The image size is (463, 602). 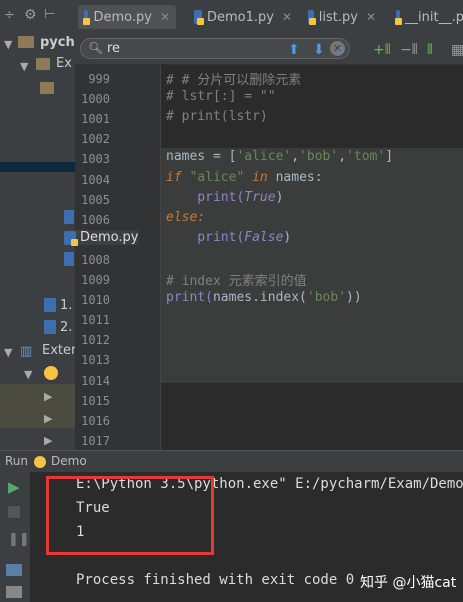 What do you see at coordinates (236, 279) in the screenshot?
I see `code-line: # index 元素索引的值` at bounding box center [236, 279].